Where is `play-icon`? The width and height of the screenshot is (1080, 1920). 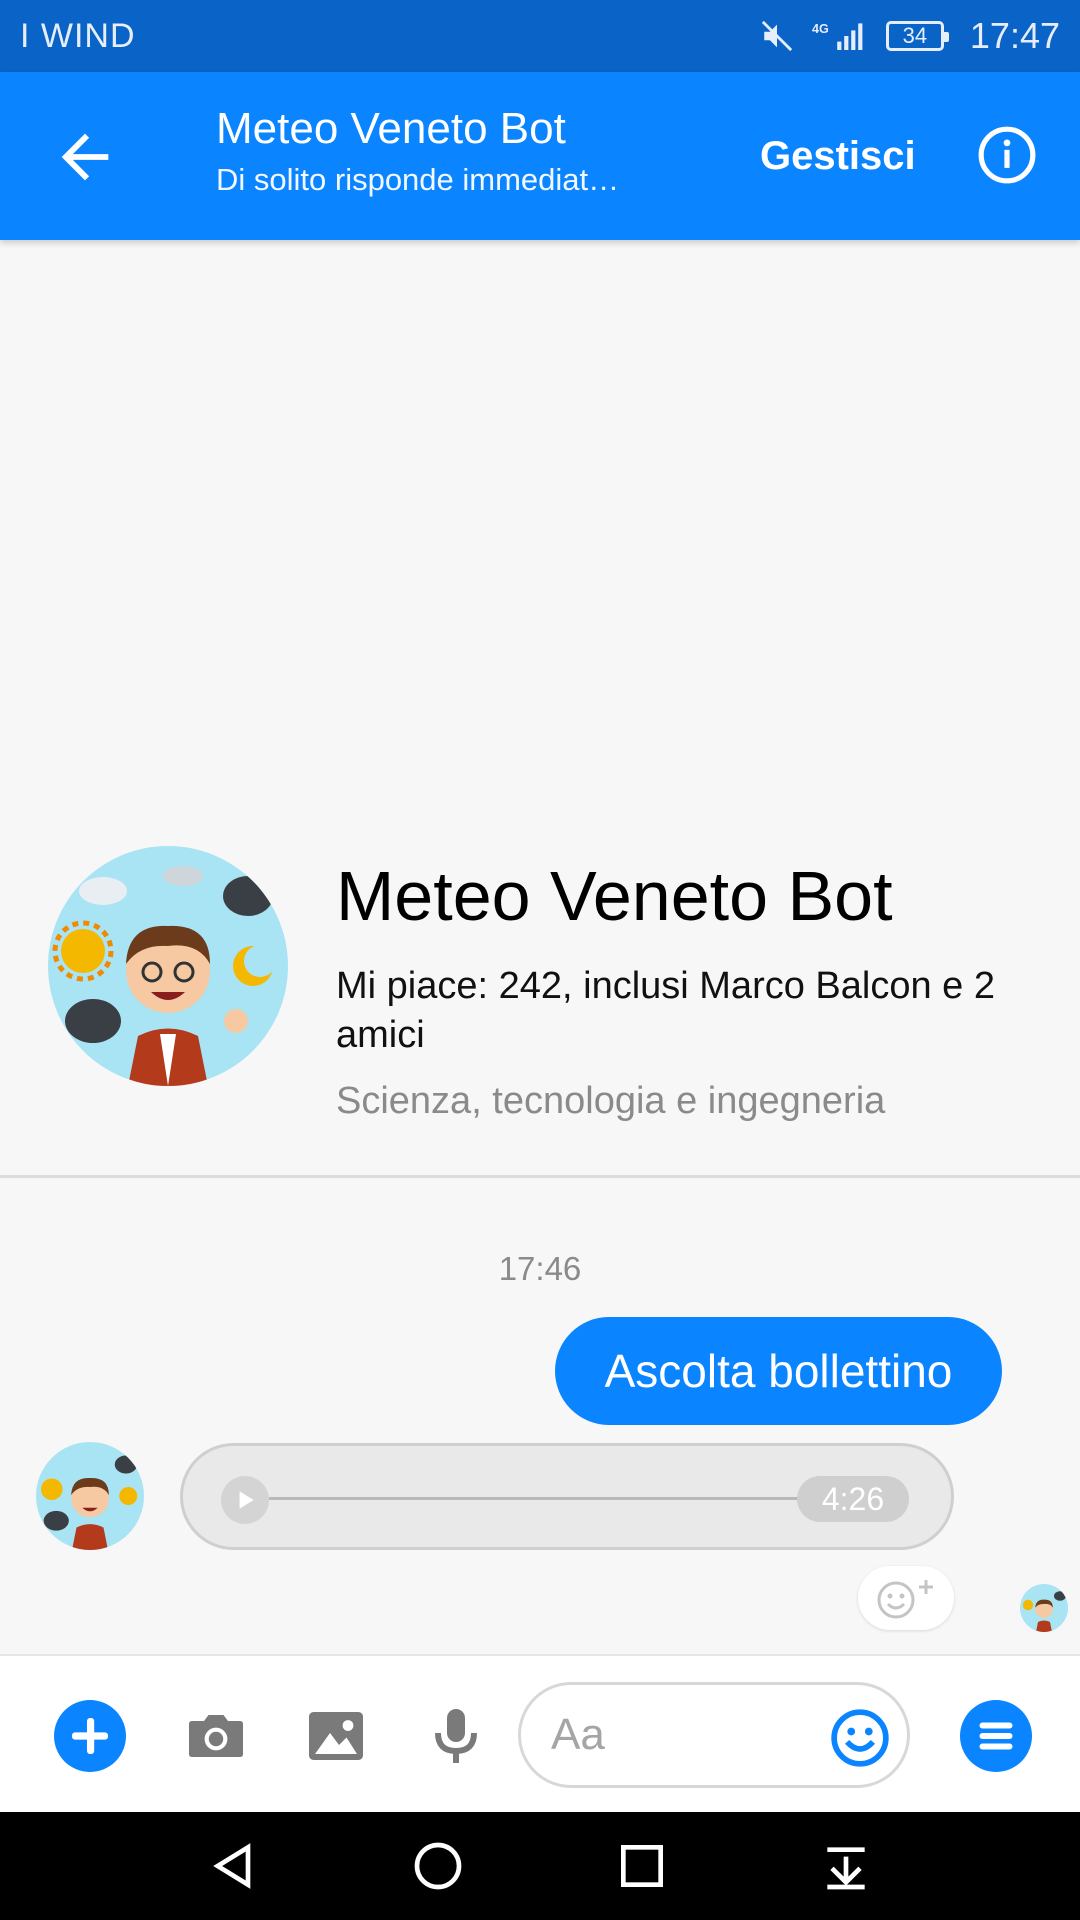 play-icon is located at coordinates (245, 1500).